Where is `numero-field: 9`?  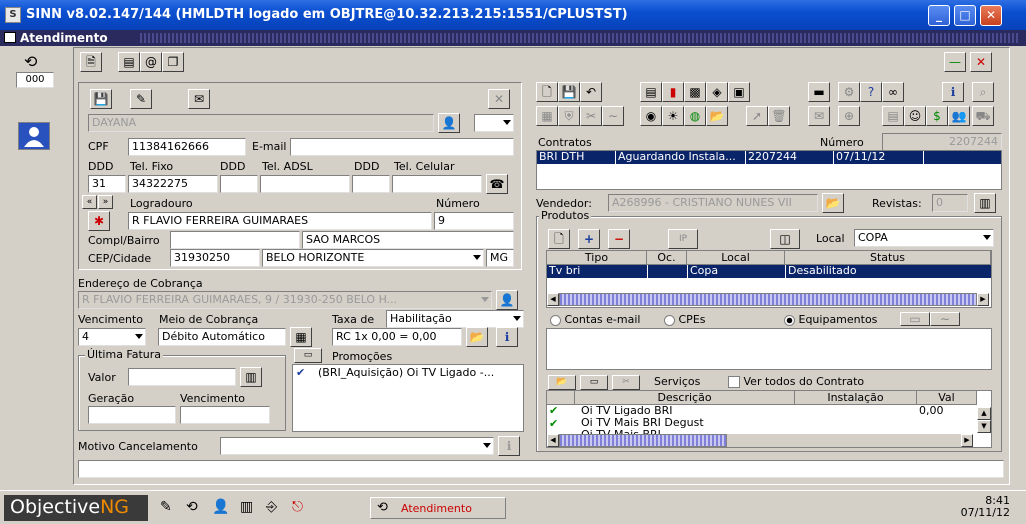
numero-field: 9 is located at coordinates (474, 221).